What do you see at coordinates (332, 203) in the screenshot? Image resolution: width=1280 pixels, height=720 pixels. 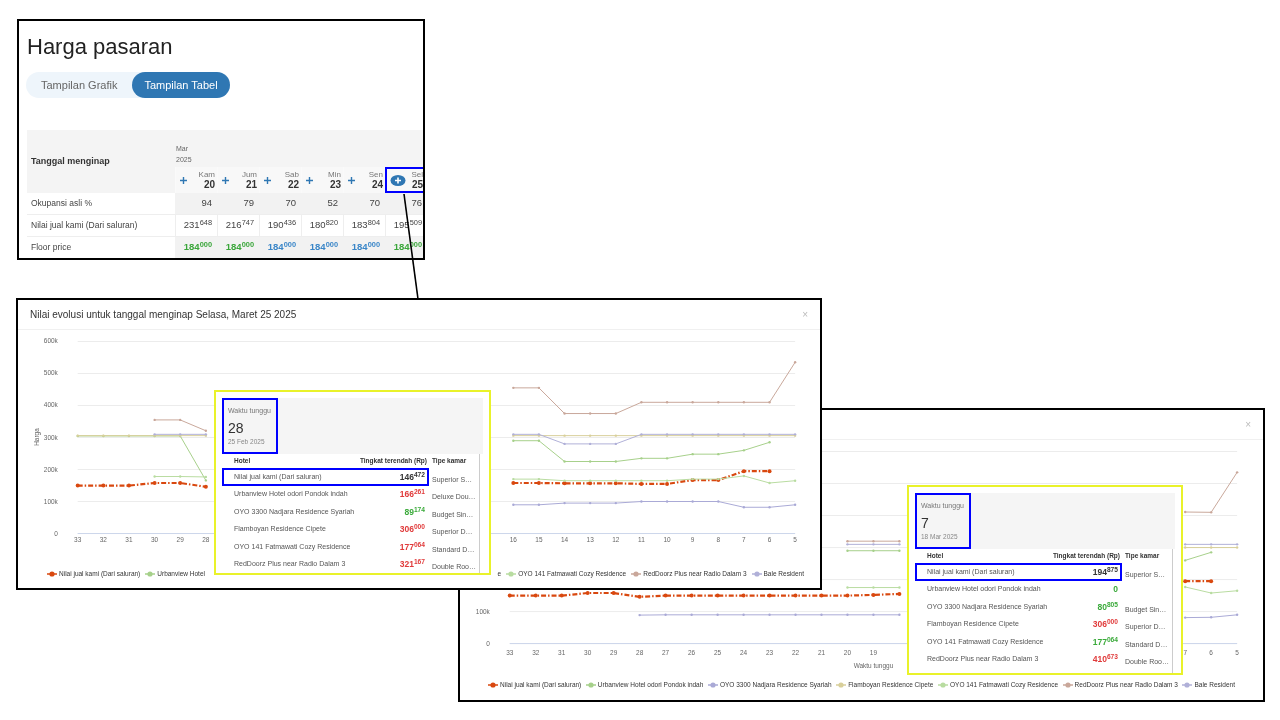 I see `table-cell: 52` at bounding box center [332, 203].